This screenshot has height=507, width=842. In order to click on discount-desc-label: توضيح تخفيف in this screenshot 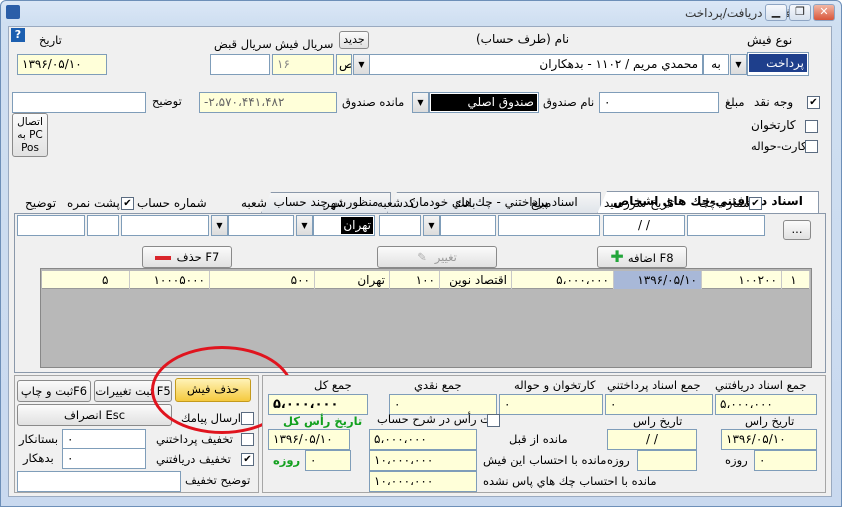, I will do `click(218, 480)`.